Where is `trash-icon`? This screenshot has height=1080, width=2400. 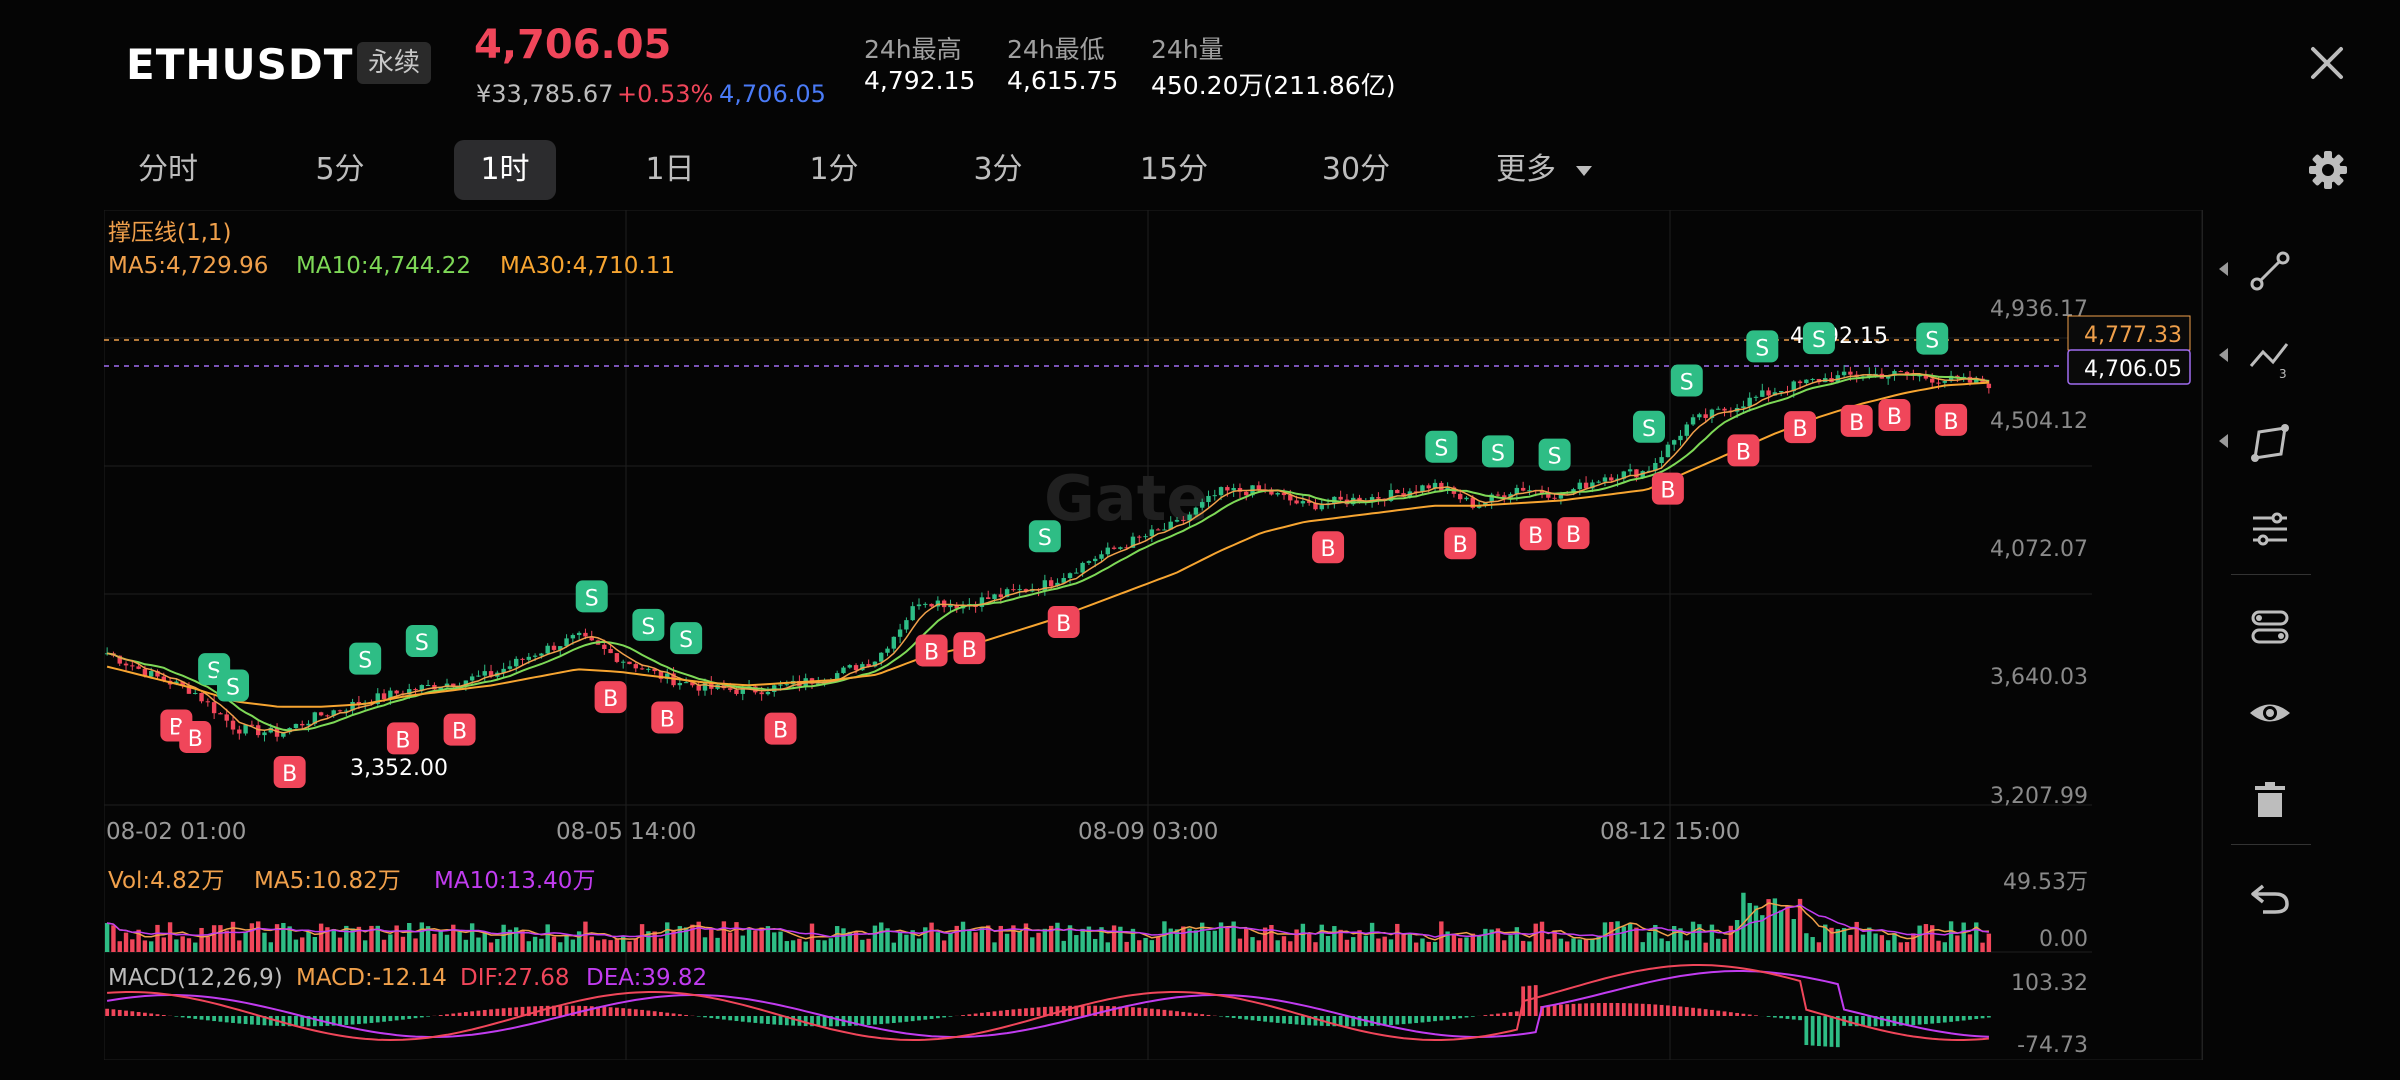 trash-icon is located at coordinates (2270, 799).